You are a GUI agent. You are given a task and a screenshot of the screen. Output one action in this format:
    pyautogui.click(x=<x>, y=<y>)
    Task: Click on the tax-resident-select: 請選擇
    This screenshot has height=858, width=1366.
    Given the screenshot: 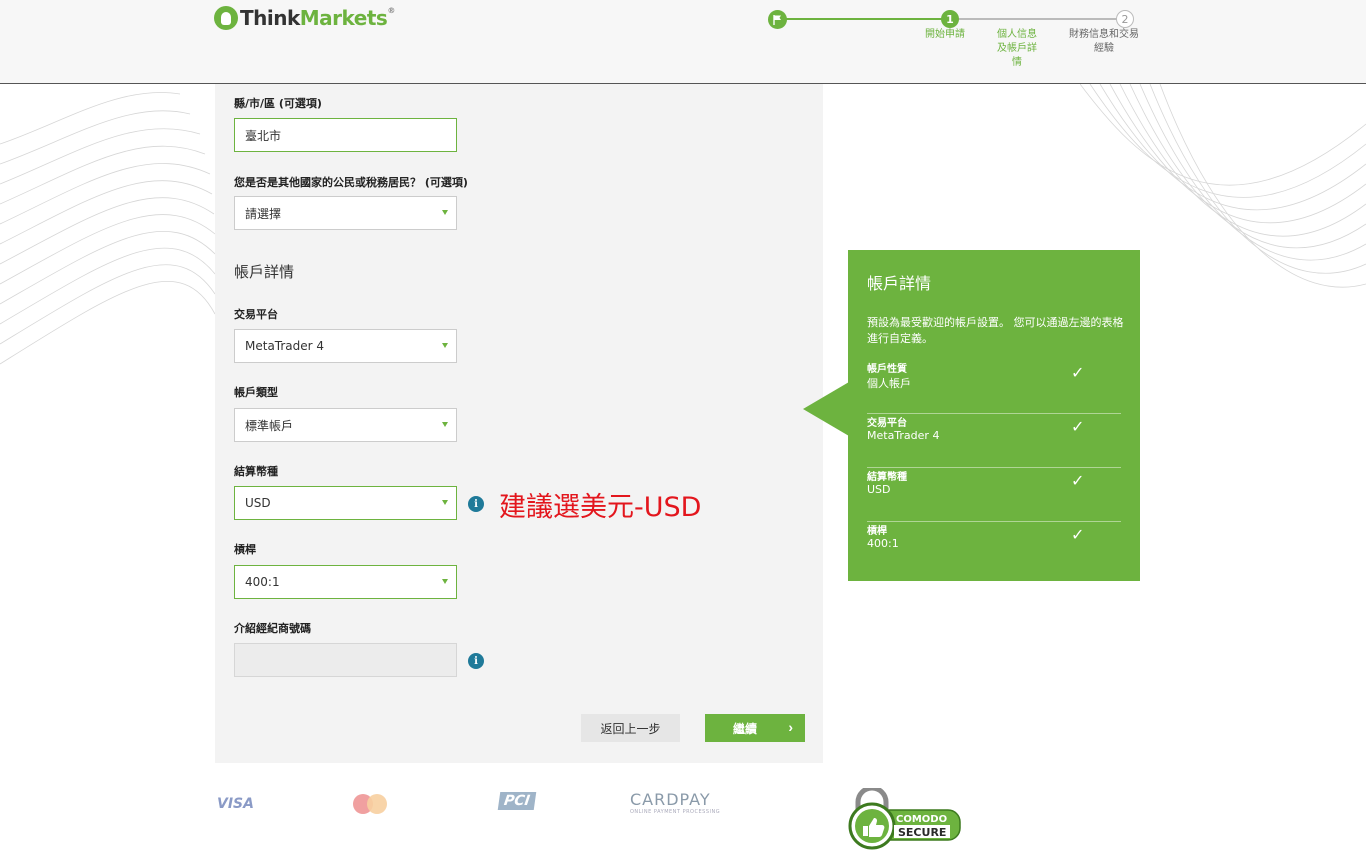 What is the action you would take?
    pyautogui.click(x=345, y=213)
    